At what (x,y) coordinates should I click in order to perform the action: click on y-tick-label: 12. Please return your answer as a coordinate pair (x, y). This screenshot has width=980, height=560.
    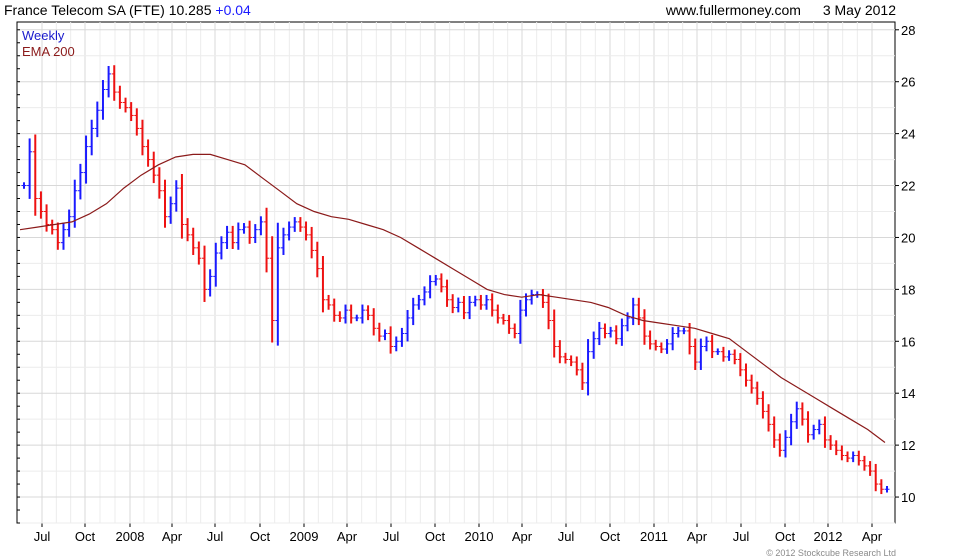
    Looking at the image, I should click on (908, 445).